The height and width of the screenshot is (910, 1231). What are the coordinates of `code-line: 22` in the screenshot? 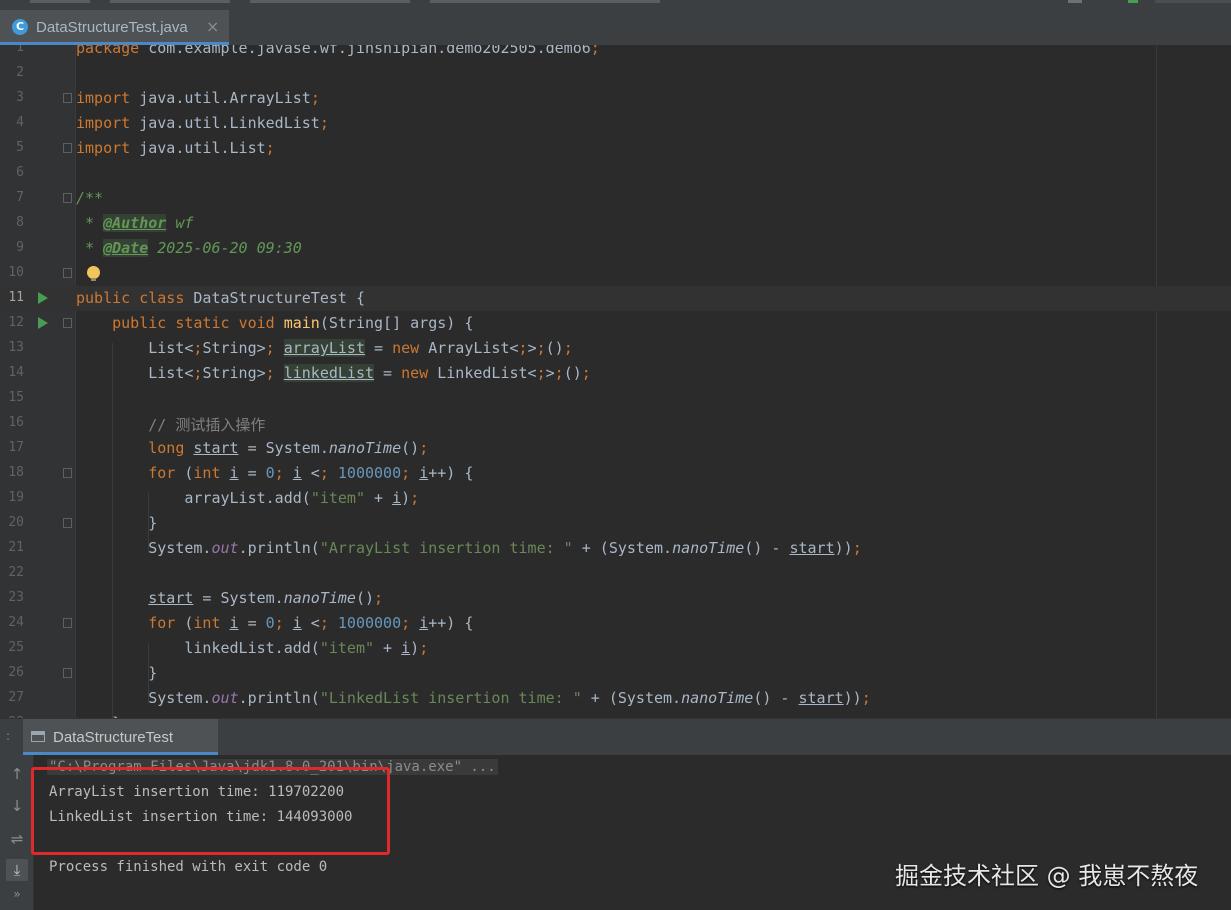 It's located at (615, 573).